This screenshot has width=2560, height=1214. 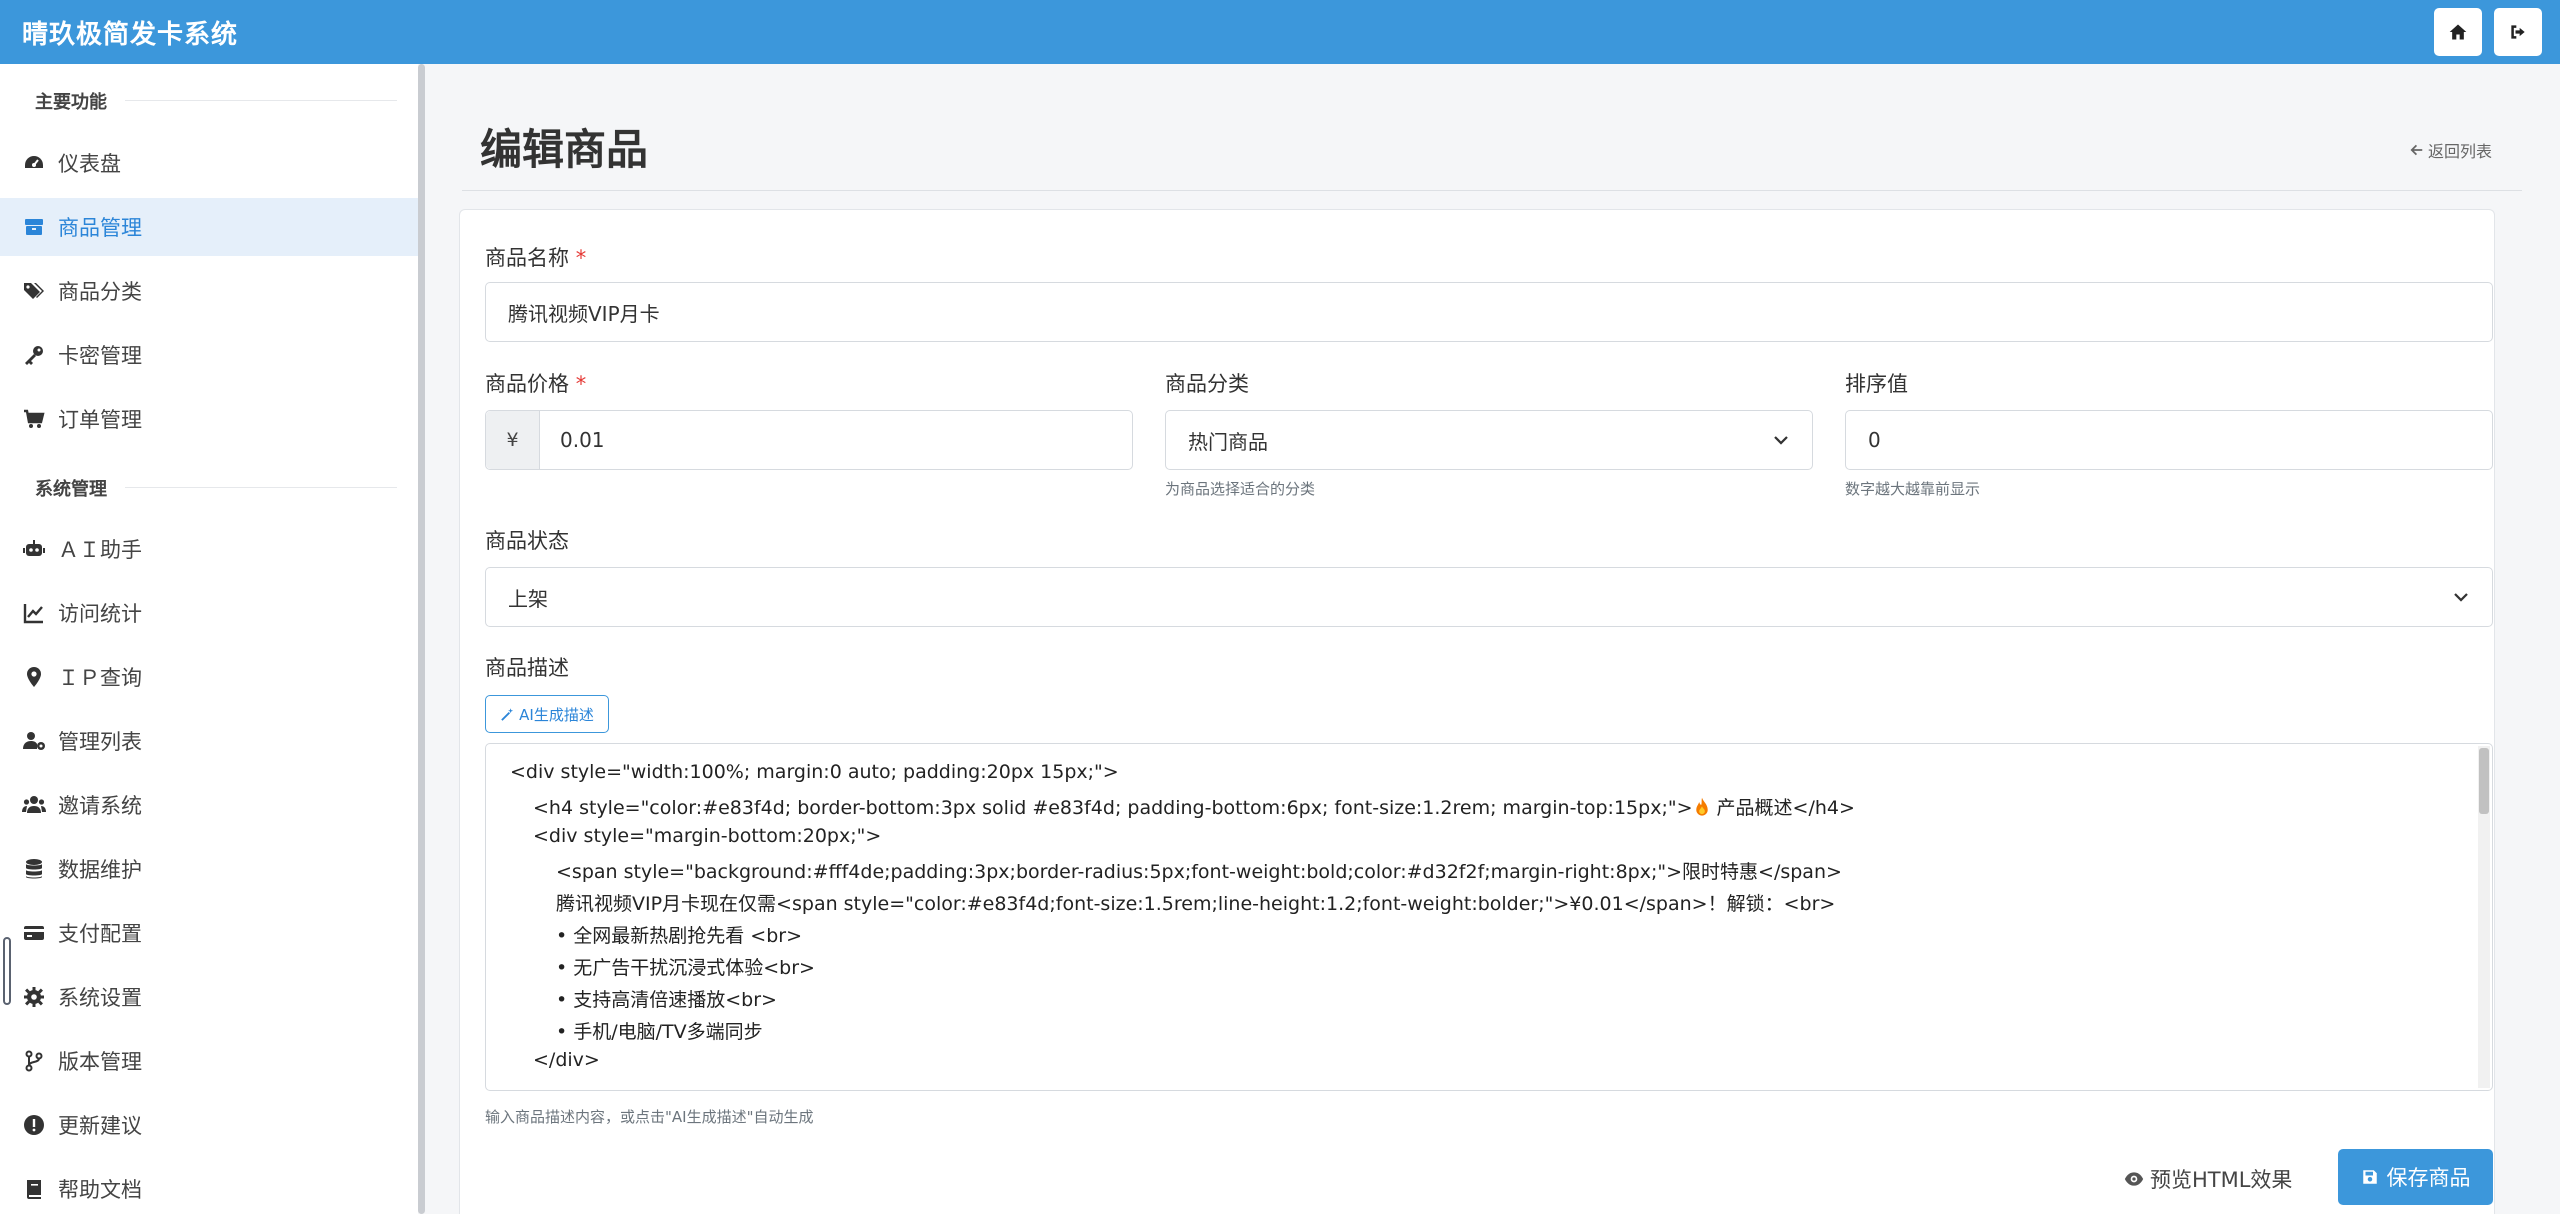 What do you see at coordinates (209, 355) in the screenshot?
I see `sidebar-item-card-keys: 卡密管理` at bounding box center [209, 355].